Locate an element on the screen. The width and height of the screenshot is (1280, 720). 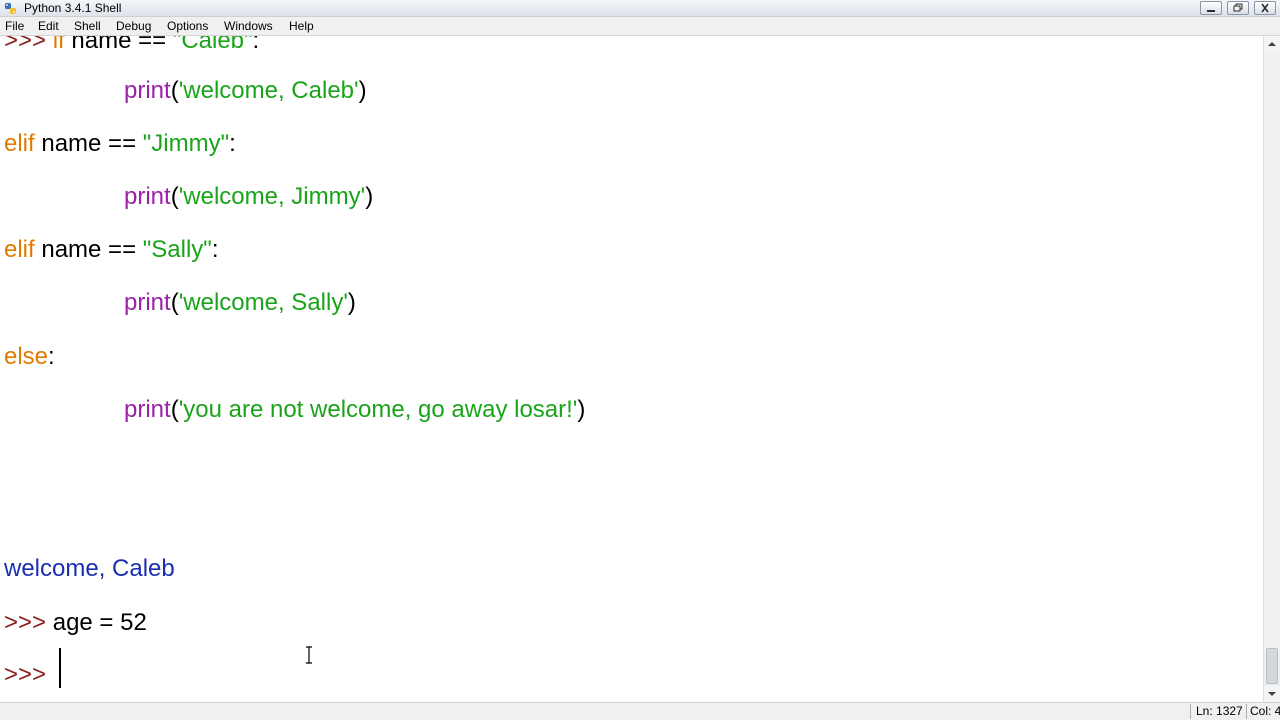
code-line-print-sally: print('welcome, Sally') is located at coordinates (240, 303).